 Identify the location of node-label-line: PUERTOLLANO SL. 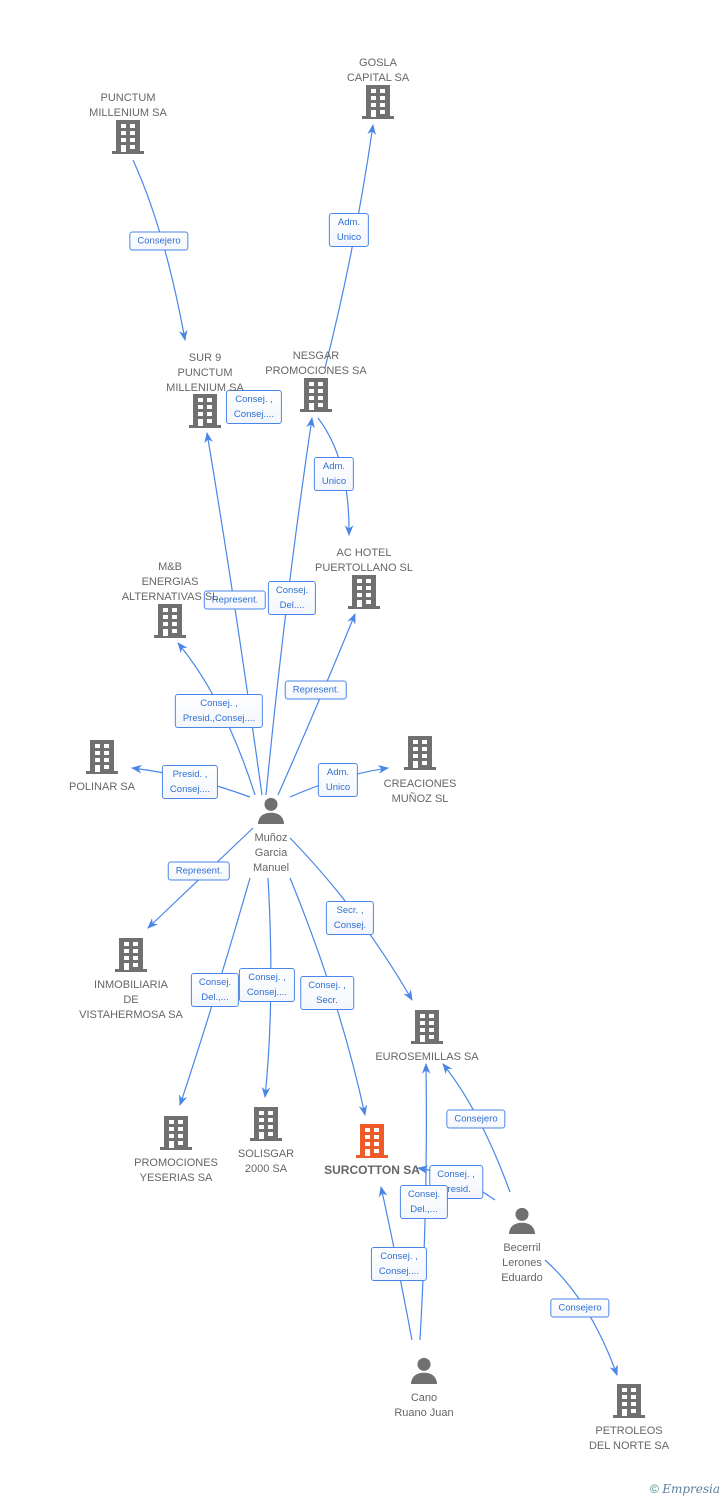
(364, 568).